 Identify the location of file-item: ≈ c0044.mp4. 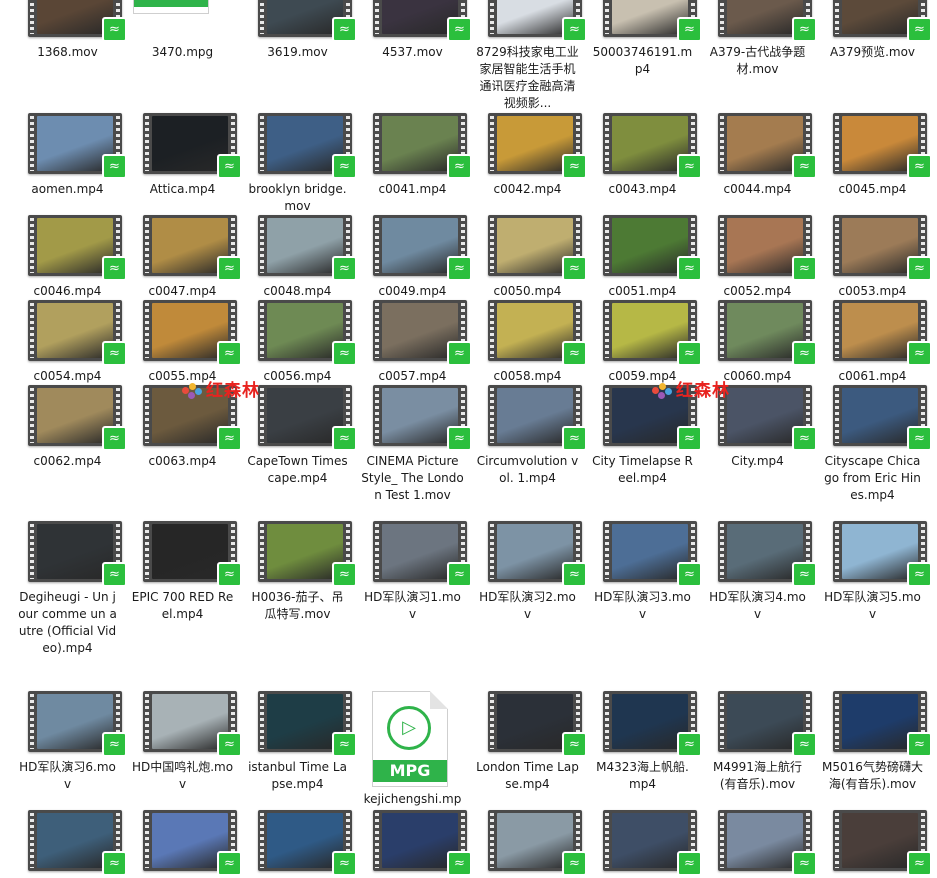
(758, 155).